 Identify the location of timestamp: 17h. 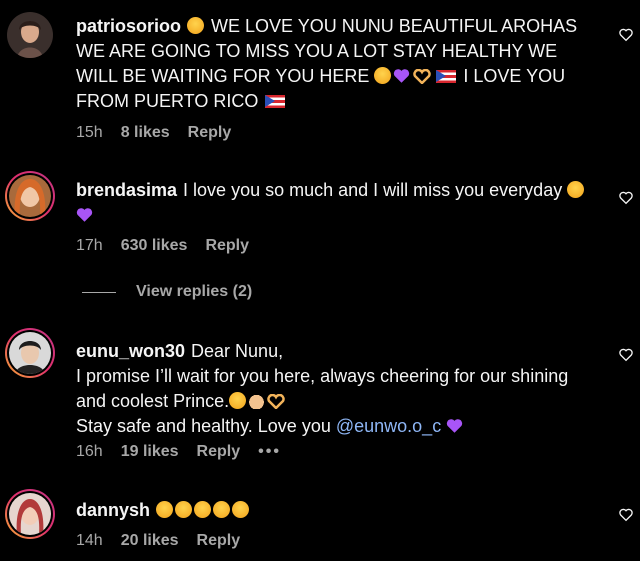
(89, 245).